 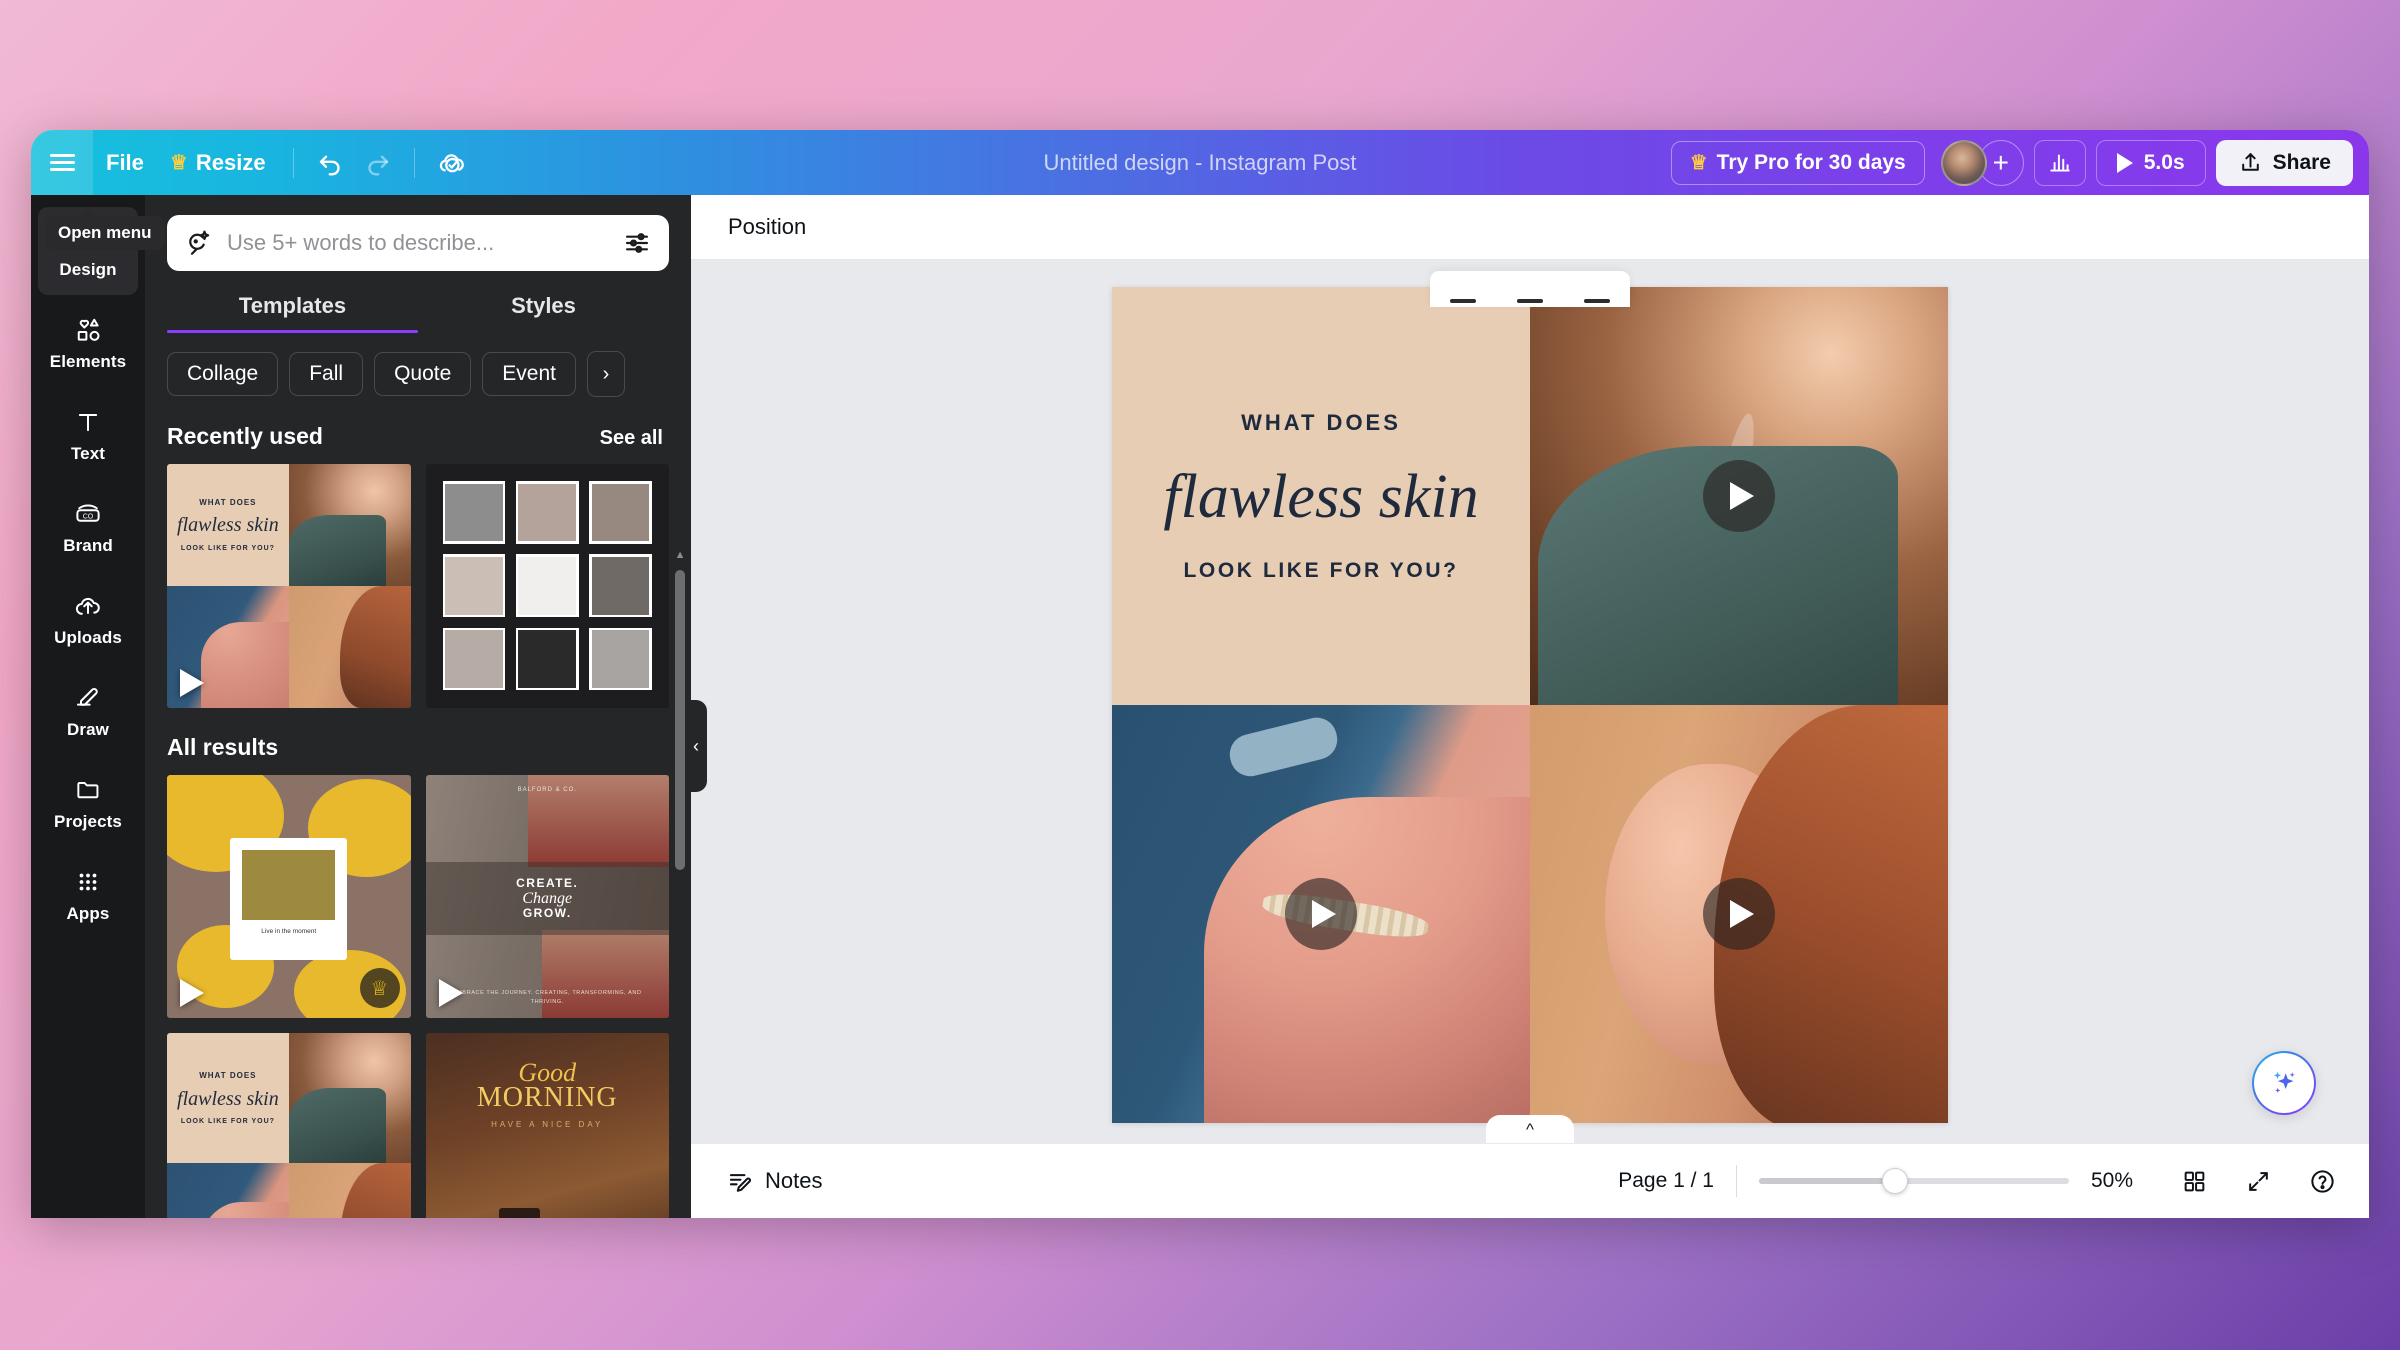 I want to click on hamburger-menu-button, so click(x=62, y=162).